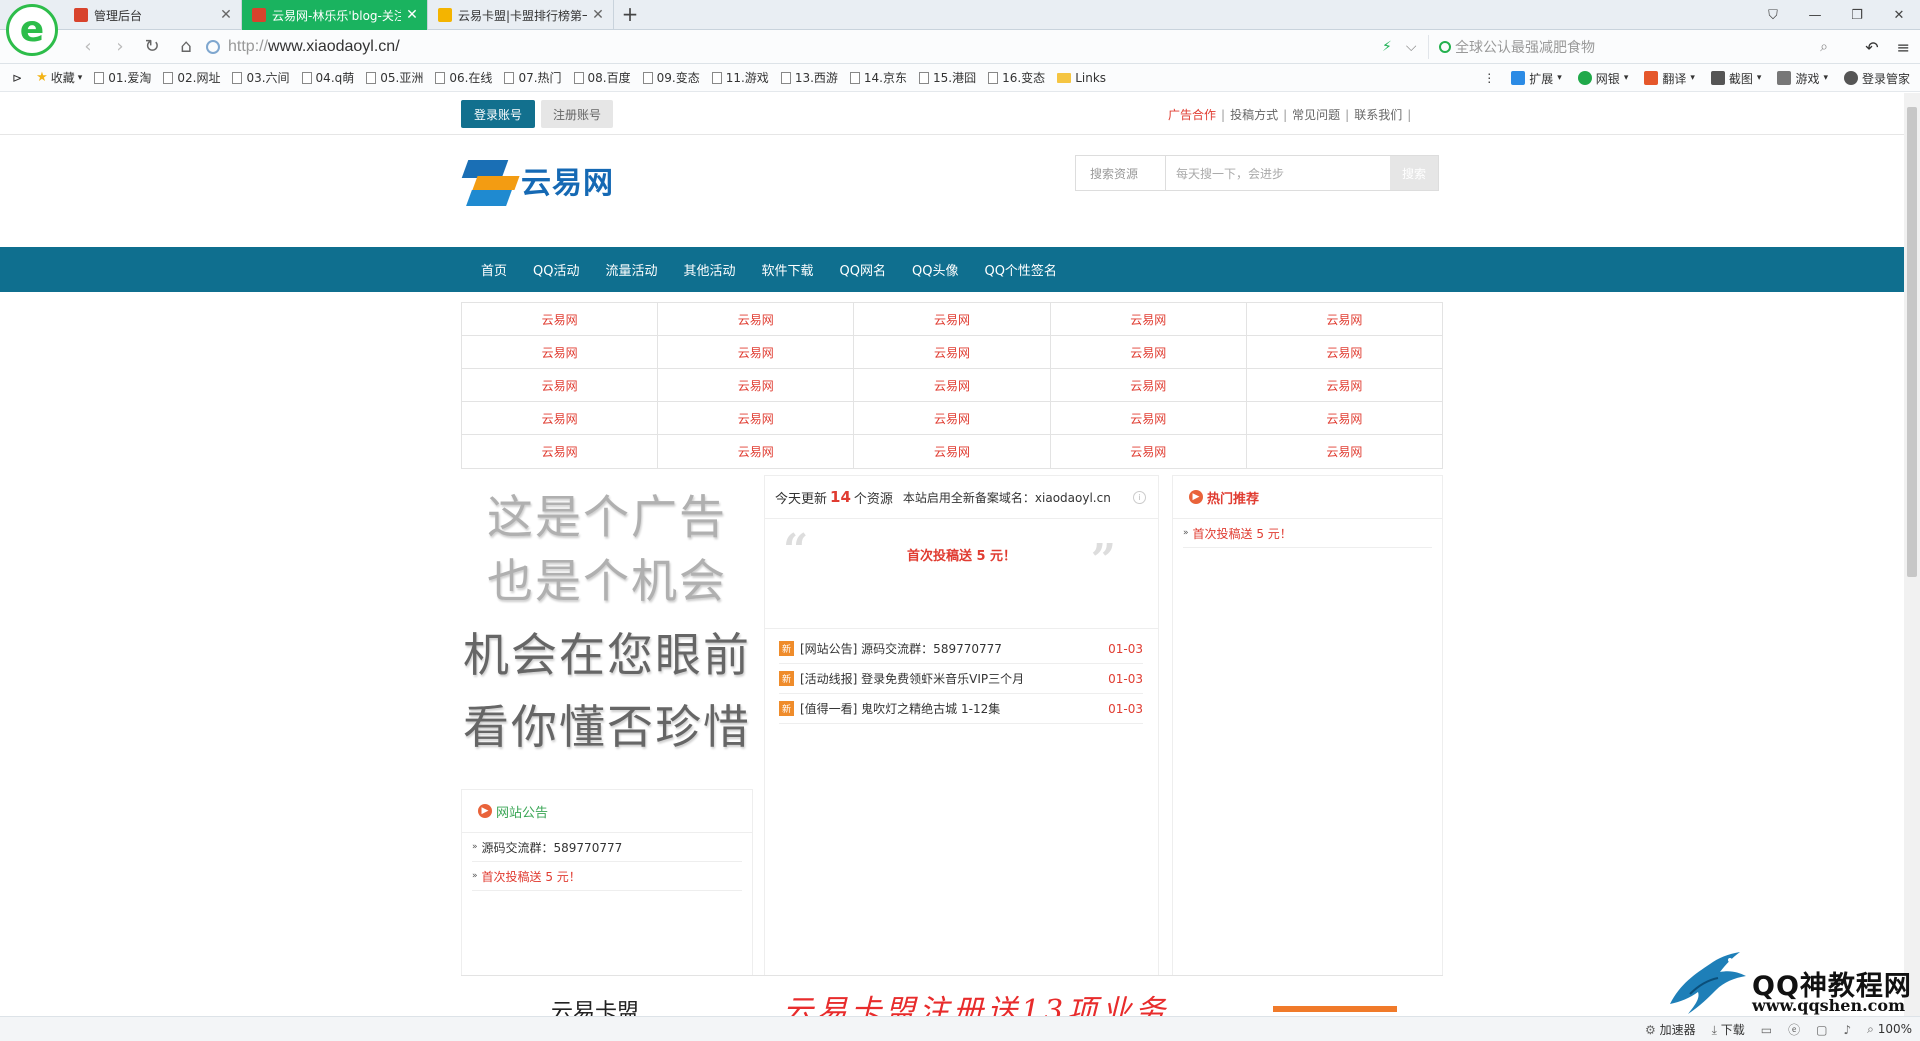 The image size is (1920, 1041). Describe the element at coordinates (952, 995) in the screenshot. I see `kameng-banner: 云易卡盟 云易卡盟注册送13项业务` at that location.